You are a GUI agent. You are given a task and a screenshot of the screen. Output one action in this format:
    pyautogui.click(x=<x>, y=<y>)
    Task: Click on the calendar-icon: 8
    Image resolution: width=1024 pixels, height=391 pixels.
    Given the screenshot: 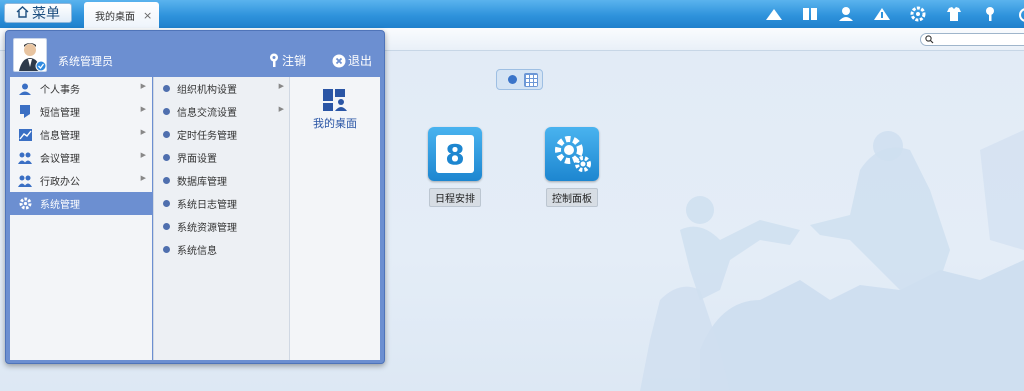 What is the action you would take?
    pyautogui.click(x=455, y=154)
    